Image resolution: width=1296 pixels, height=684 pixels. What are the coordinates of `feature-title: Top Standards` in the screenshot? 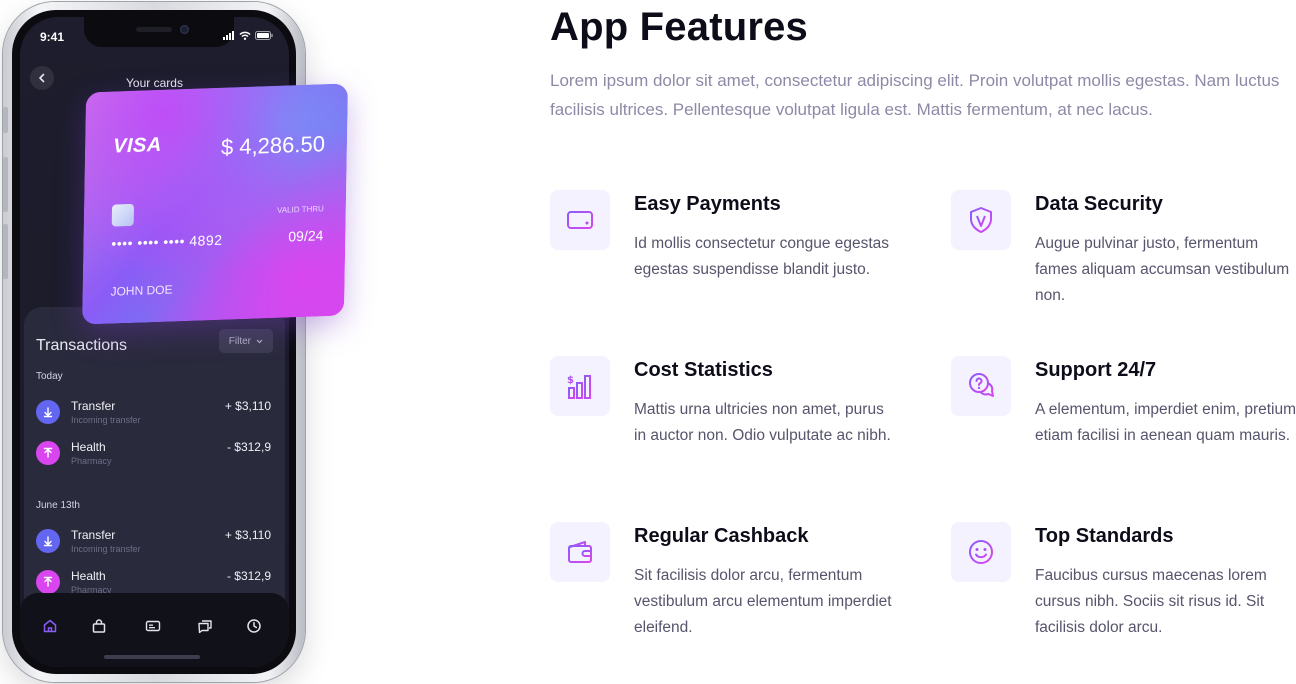 It's located at (1104, 536).